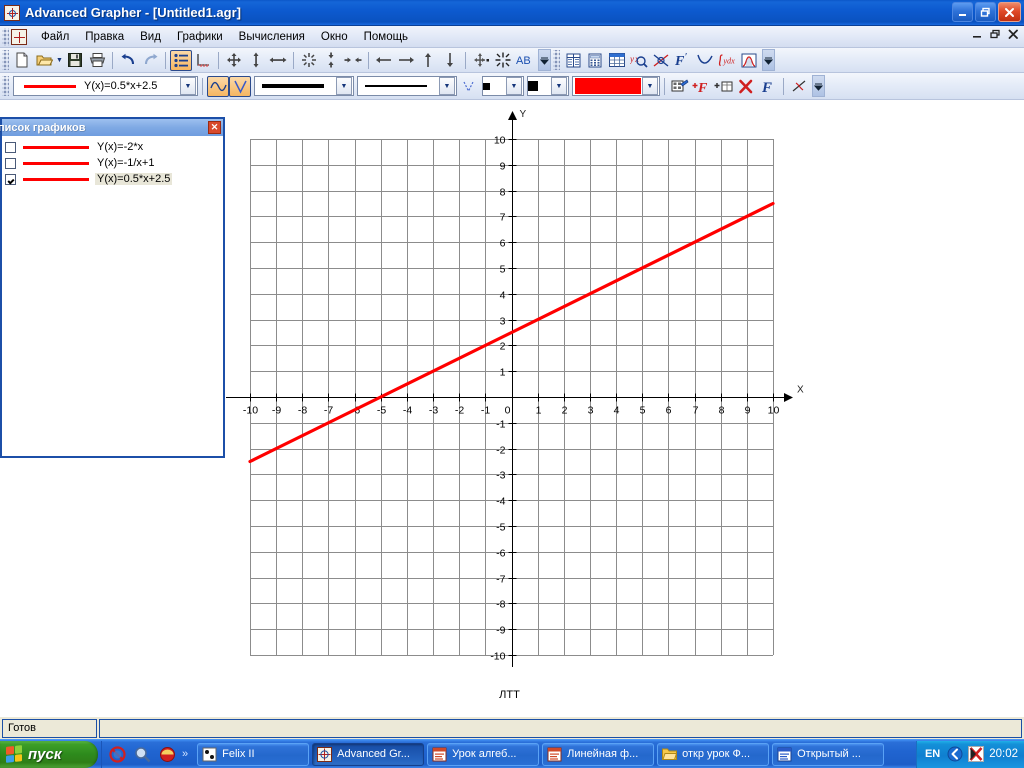  What do you see at coordinates (44, 60) in the screenshot?
I see `open-folder-icon` at bounding box center [44, 60].